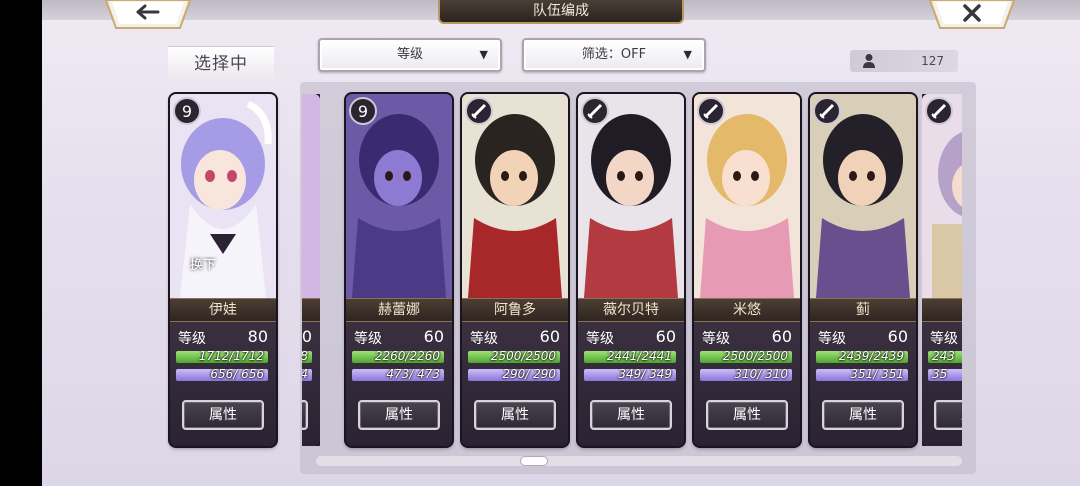 The height and width of the screenshot is (486, 1080). What do you see at coordinates (311, 196) in the screenshot?
I see `portrait` at bounding box center [311, 196].